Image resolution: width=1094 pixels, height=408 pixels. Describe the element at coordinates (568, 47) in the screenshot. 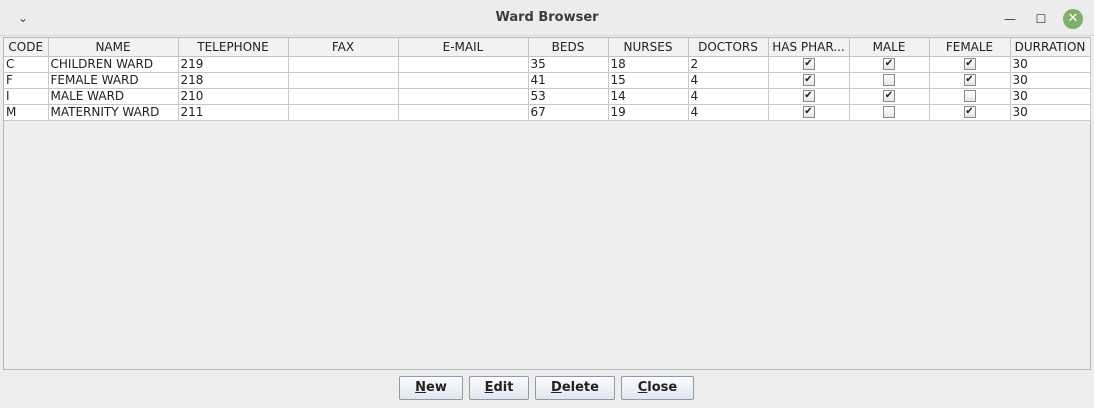

I see `column-header-beds: BEDS` at that location.